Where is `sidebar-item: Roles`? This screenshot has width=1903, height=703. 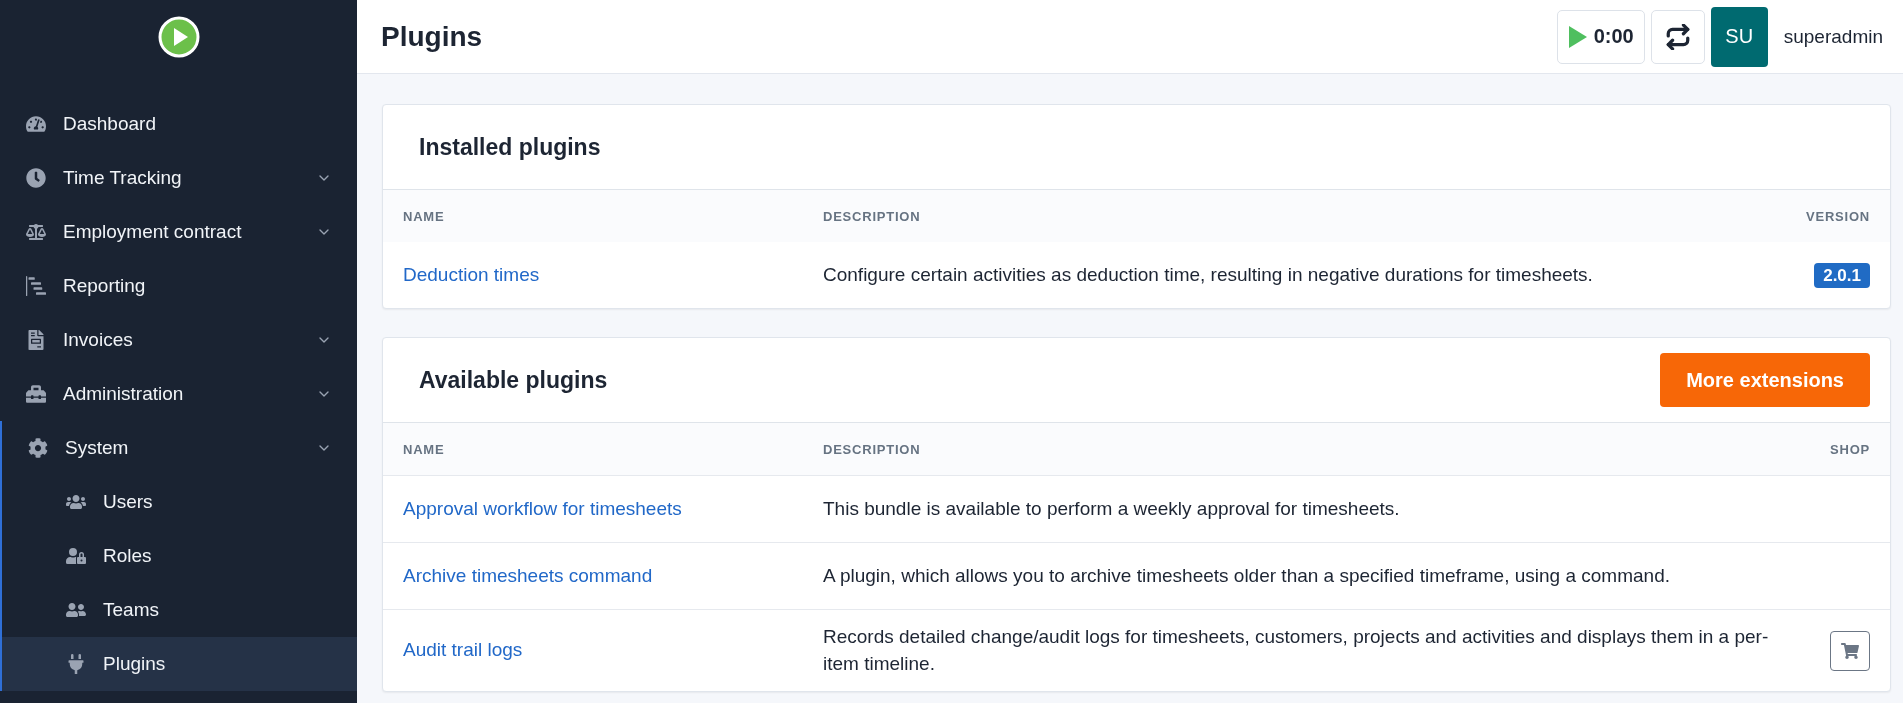
sidebar-item: Roles is located at coordinates (179, 556).